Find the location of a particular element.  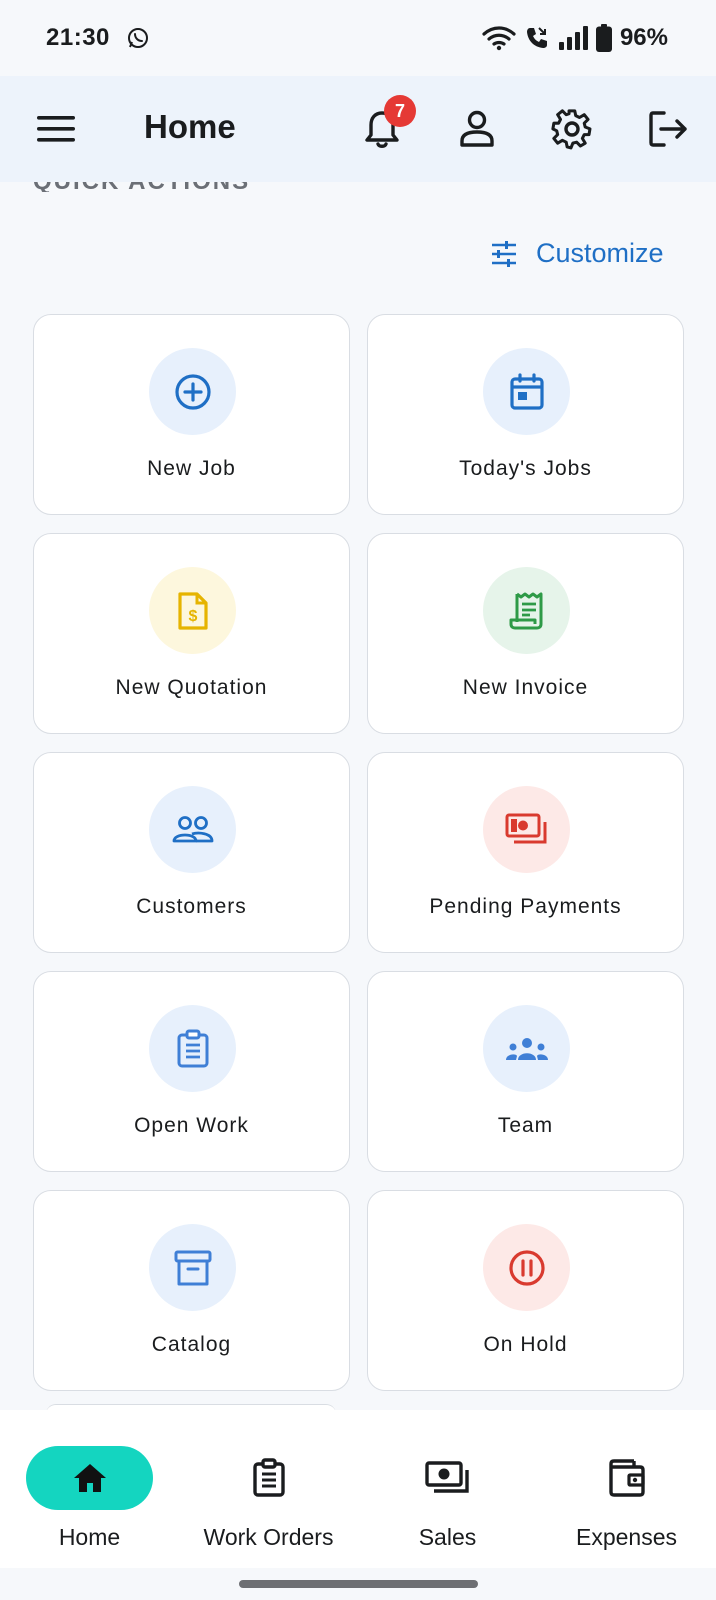

status-right: 96% is located at coordinates (575, 38).